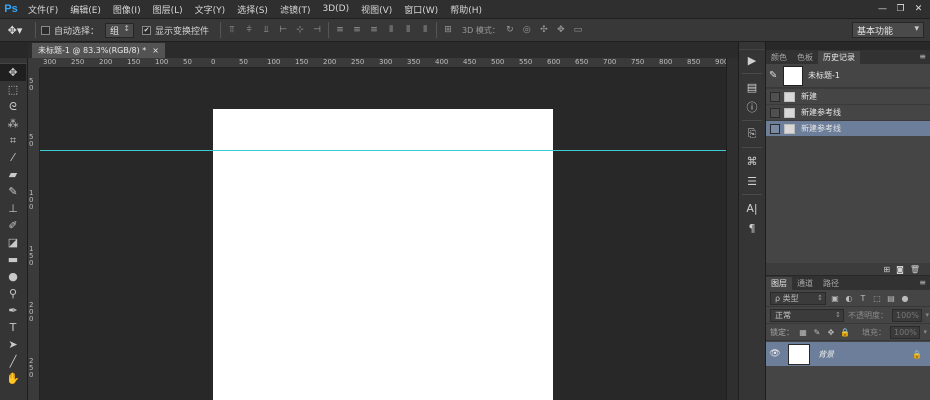  I want to click on distribute-hcenter-icon: ⦀, so click(408, 30).